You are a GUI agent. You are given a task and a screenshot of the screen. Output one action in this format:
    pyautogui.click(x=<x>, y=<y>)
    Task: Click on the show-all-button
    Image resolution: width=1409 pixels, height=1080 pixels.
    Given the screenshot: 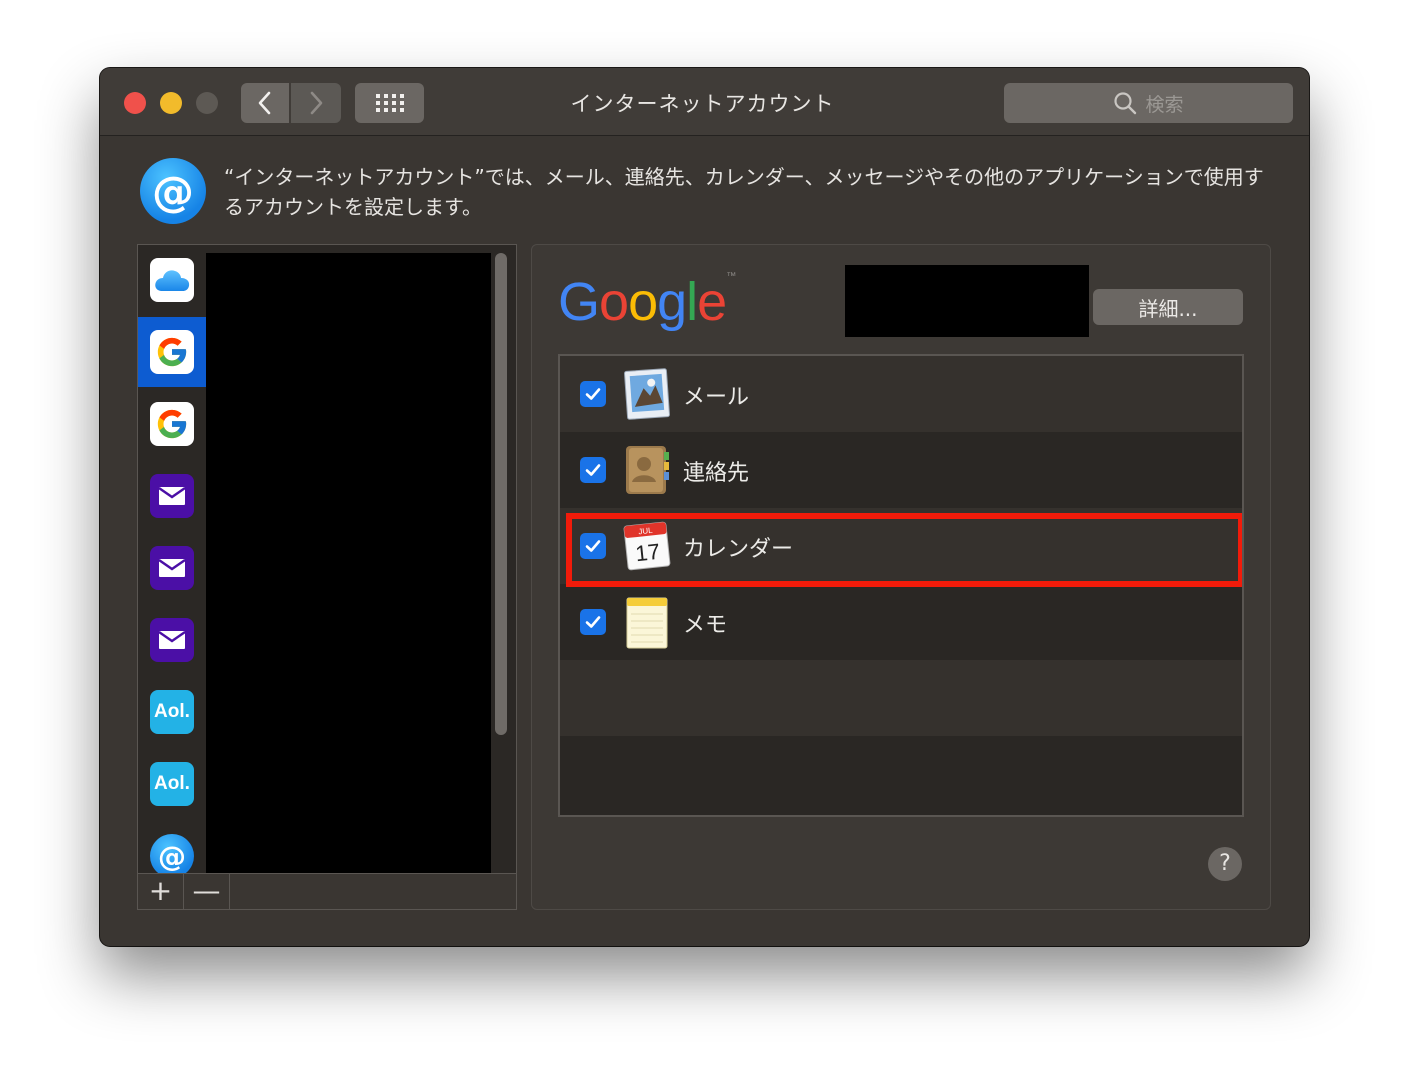 What is the action you would take?
    pyautogui.click(x=389, y=103)
    